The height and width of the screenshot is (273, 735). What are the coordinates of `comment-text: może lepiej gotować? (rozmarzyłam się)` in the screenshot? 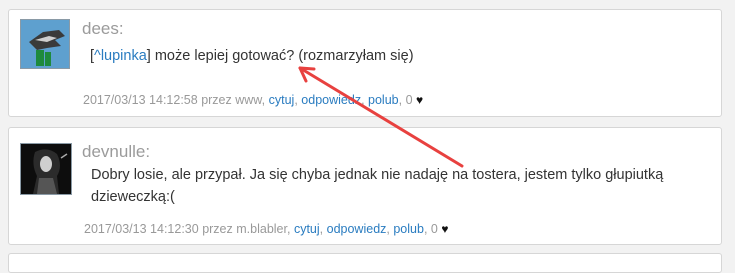 It's located at (282, 56).